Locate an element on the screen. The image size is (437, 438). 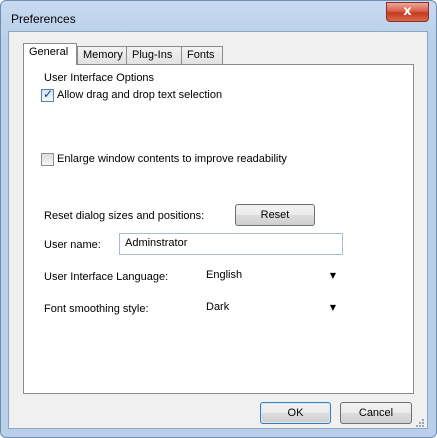
ui-language-label: User Interface Language: is located at coordinates (106, 277).